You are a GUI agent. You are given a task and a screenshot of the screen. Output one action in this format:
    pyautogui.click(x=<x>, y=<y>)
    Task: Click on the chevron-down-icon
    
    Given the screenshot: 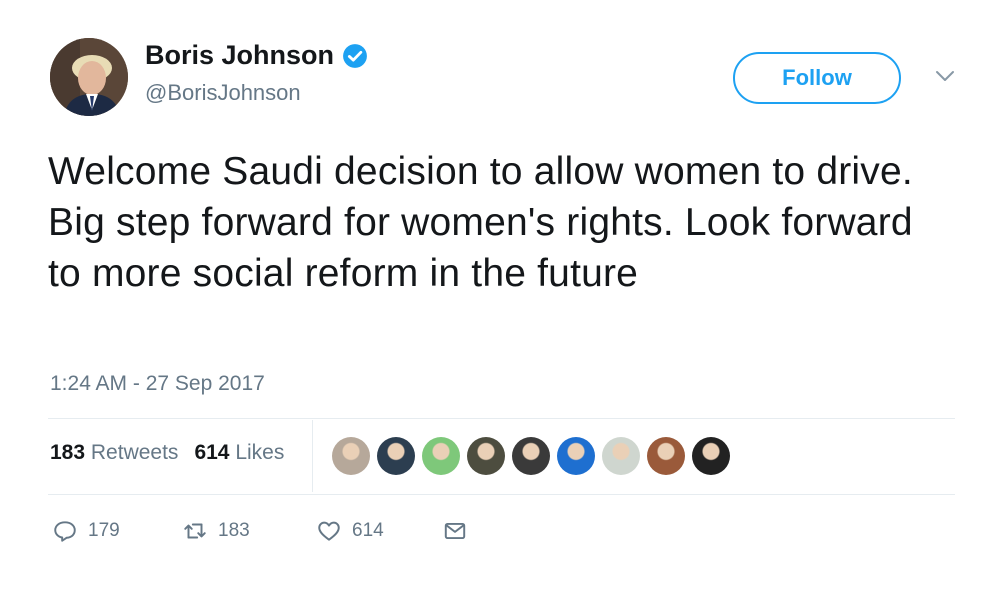 What is the action you would take?
    pyautogui.click(x=945, y=76)
    